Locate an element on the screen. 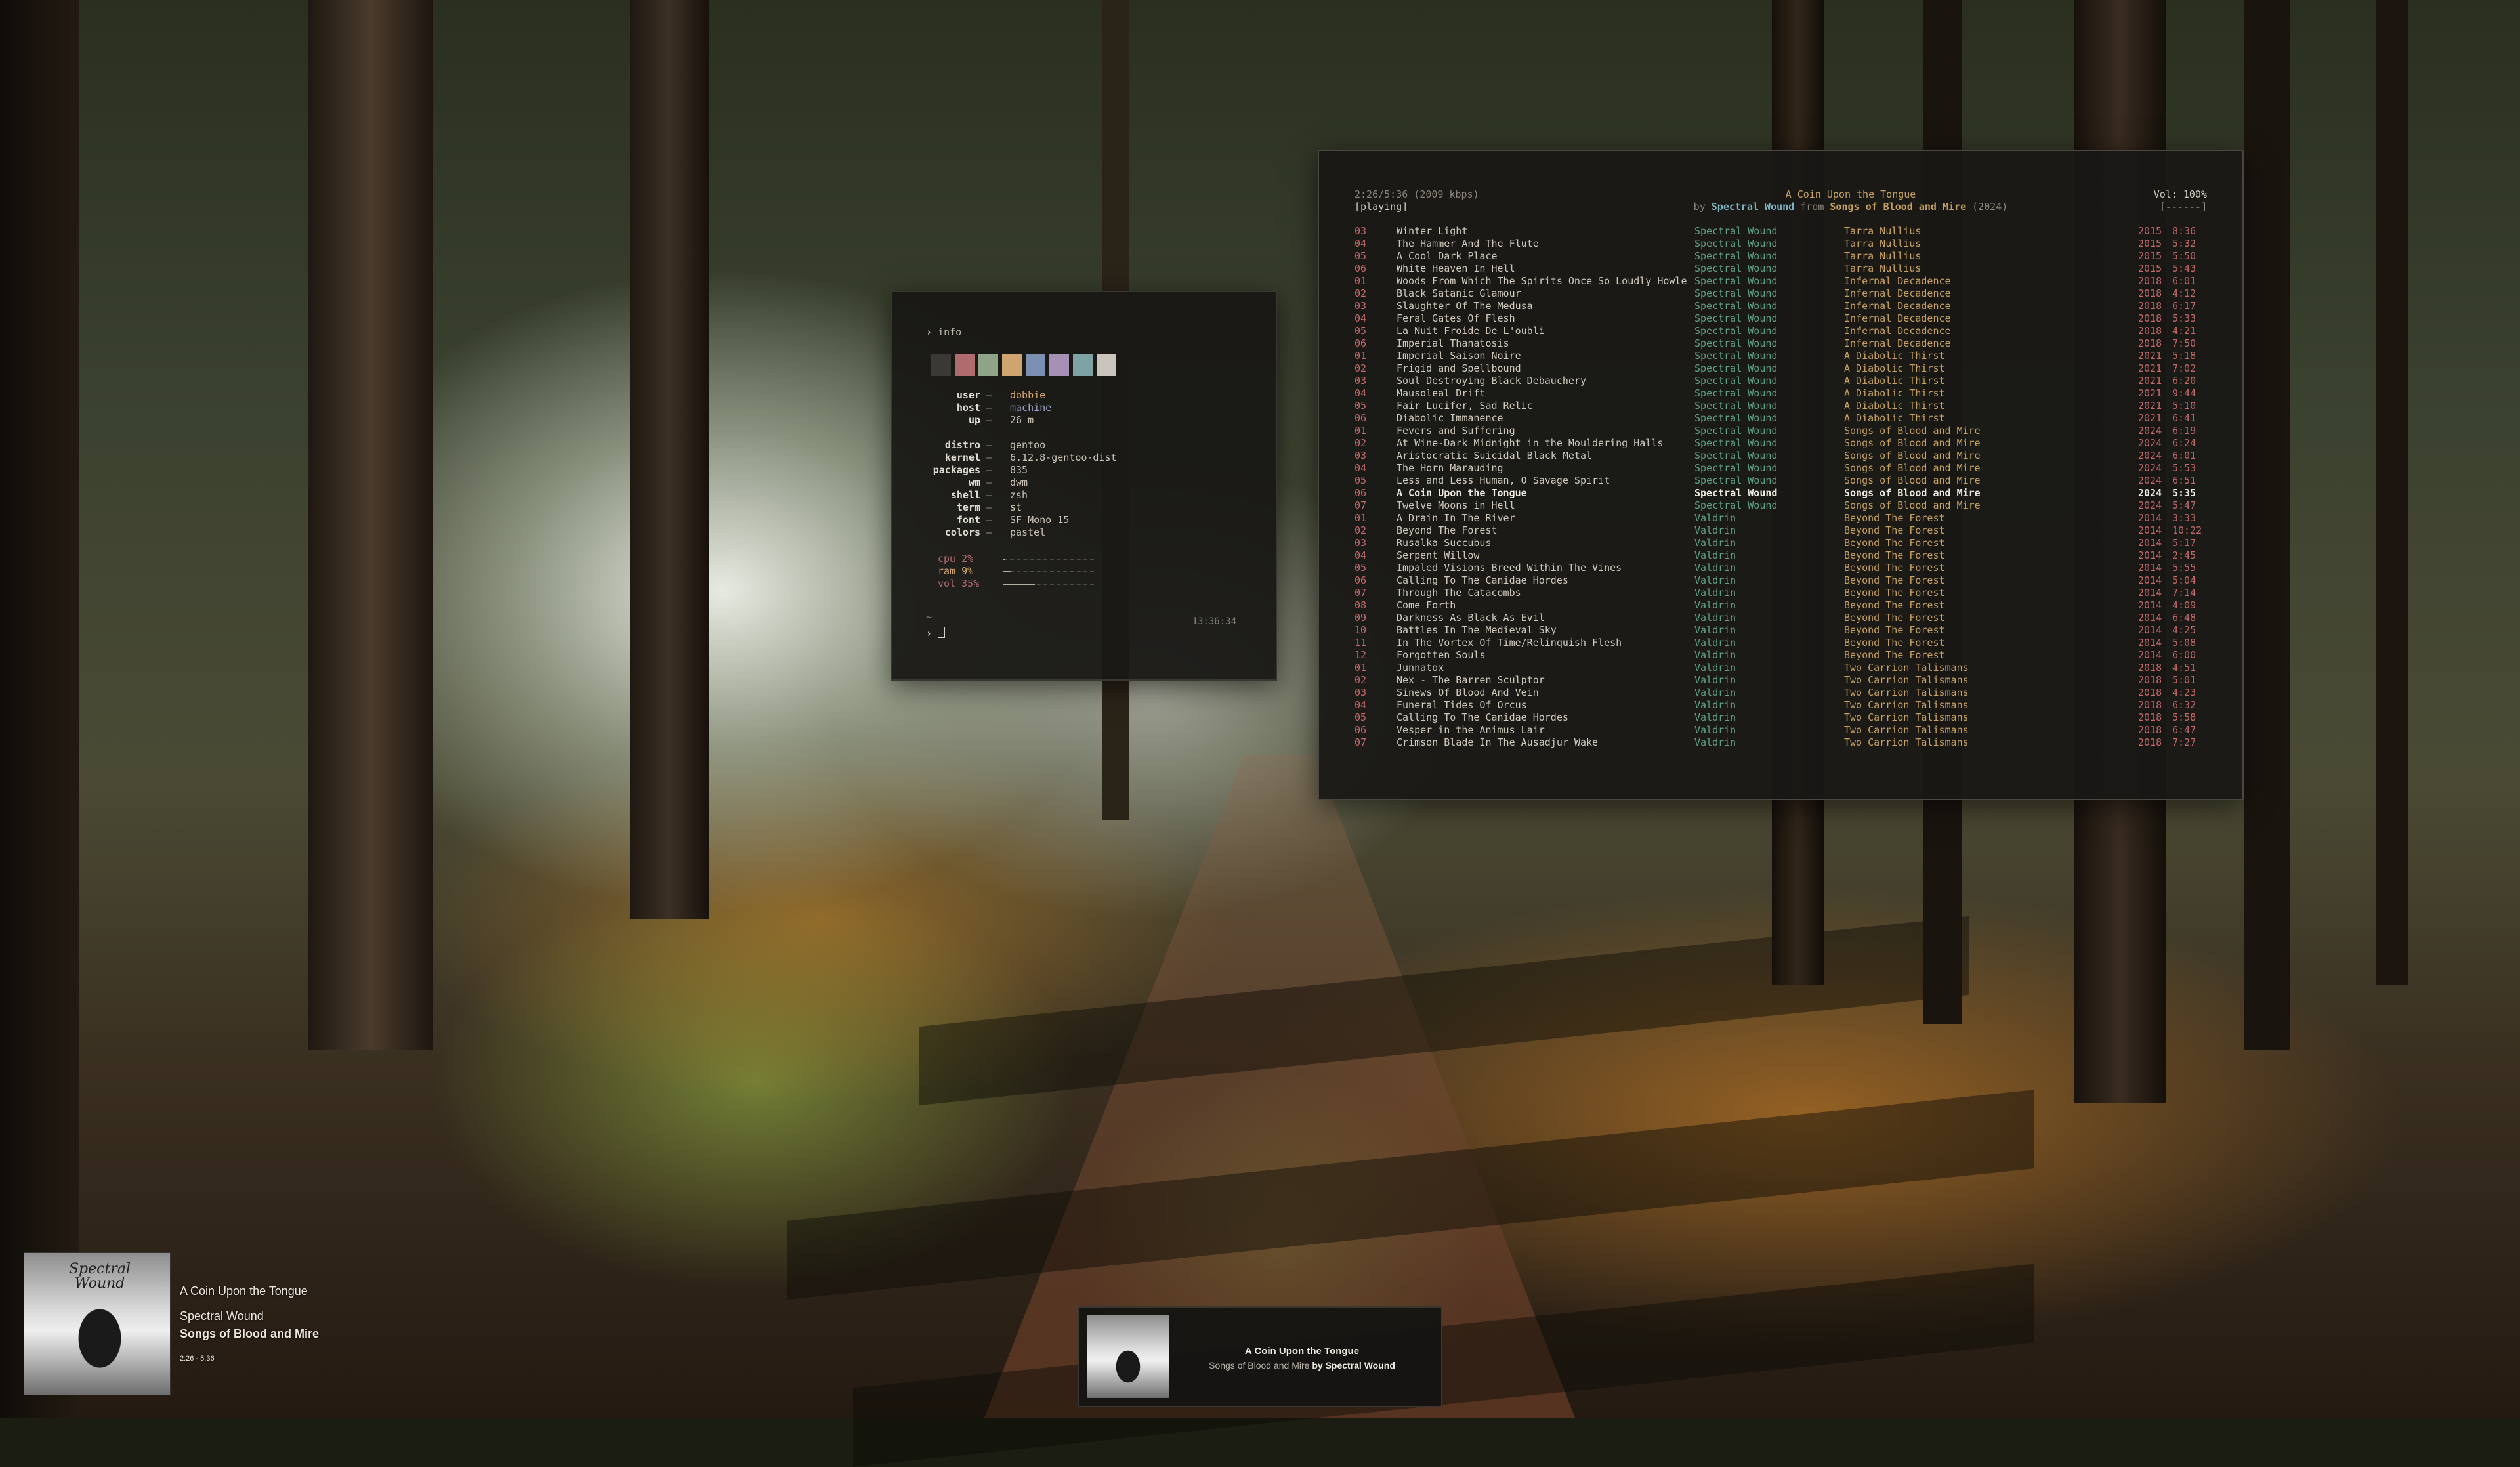 This screenshot has width=2520, height=1467. input-prompt: › is located at coordinates (936, 633).